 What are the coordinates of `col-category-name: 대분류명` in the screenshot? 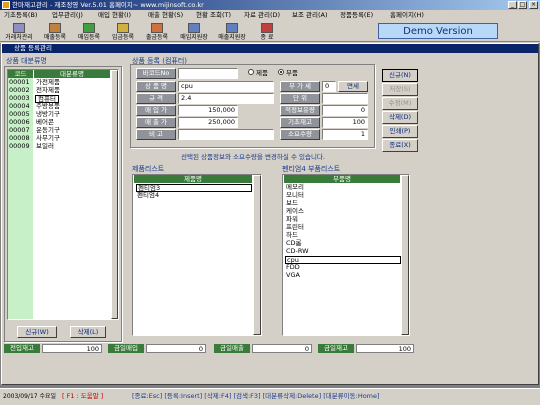 It's located at (72, 74).